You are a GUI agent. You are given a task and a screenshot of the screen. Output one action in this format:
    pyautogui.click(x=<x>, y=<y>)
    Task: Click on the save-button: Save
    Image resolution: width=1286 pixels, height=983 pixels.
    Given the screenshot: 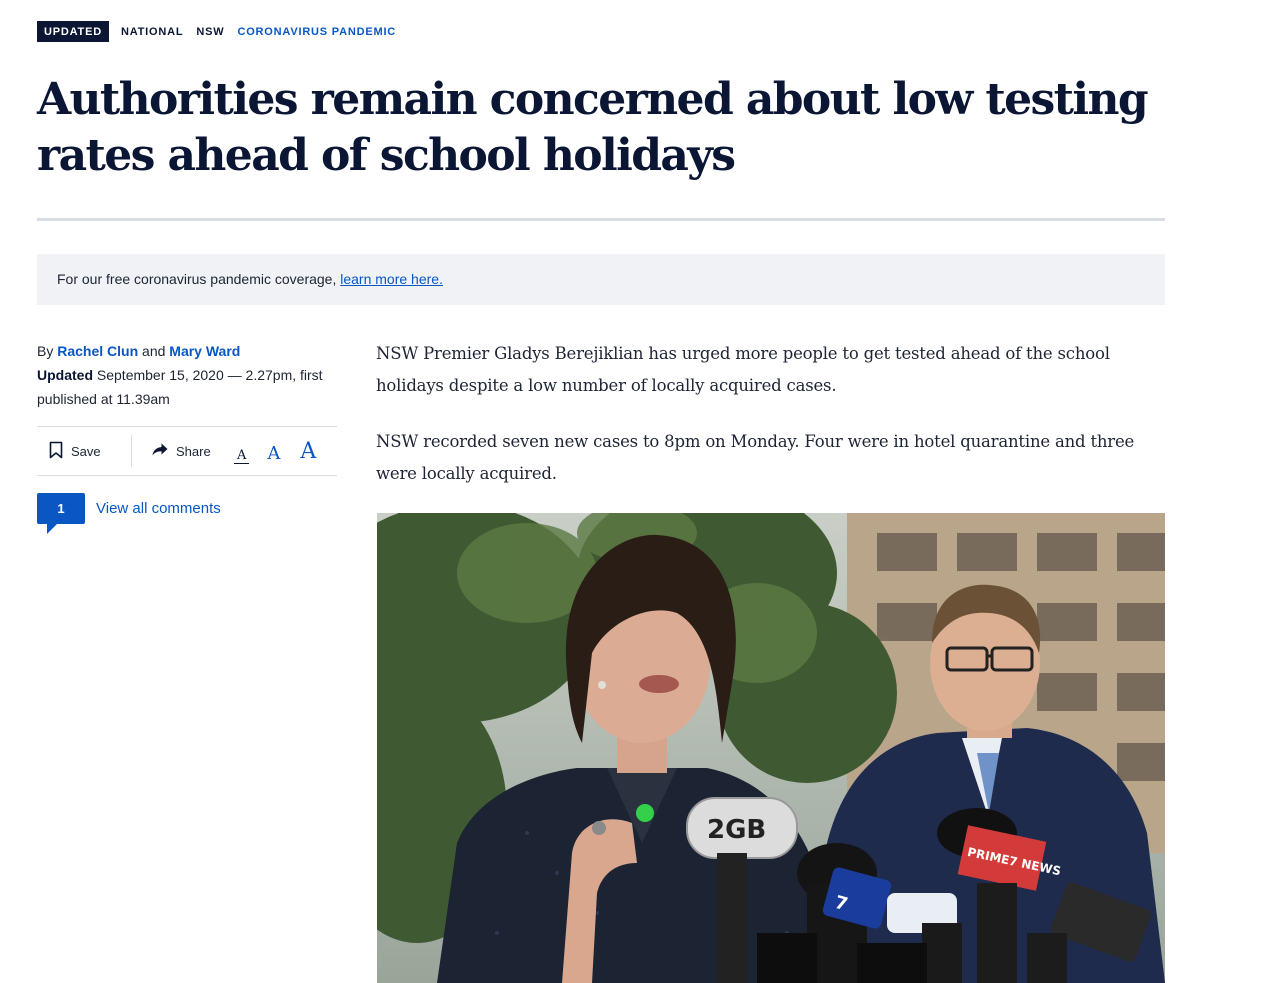 What is the action you would take?
    pyautogui.click(x=78, y=451)
    